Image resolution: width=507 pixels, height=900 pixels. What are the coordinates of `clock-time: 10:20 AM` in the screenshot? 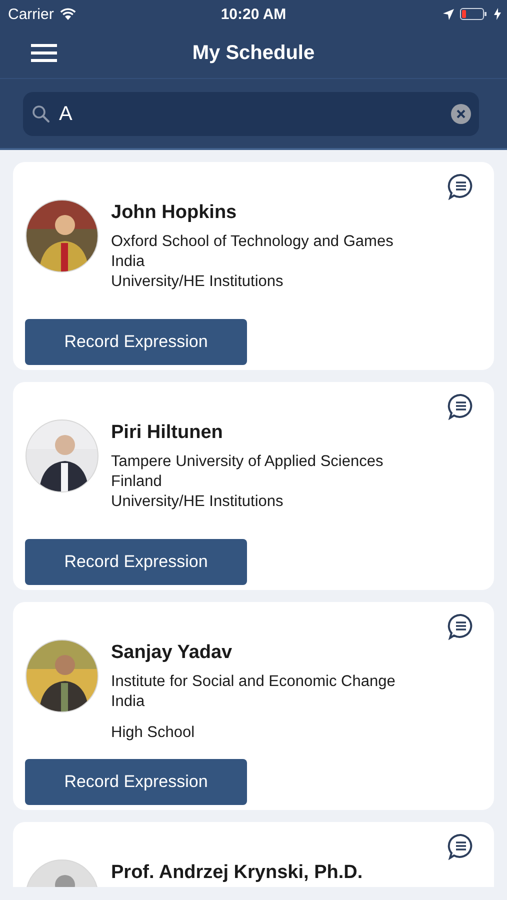 It's located at (254, 14).